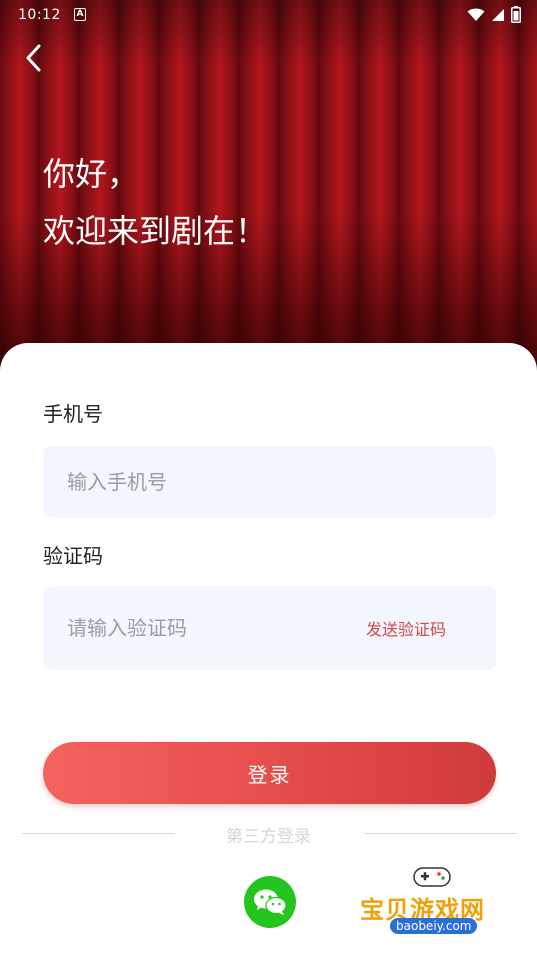  Describe the element at coordinates (269, 628) in the screenshot. I see `code-field: 发送验证码` at that location.